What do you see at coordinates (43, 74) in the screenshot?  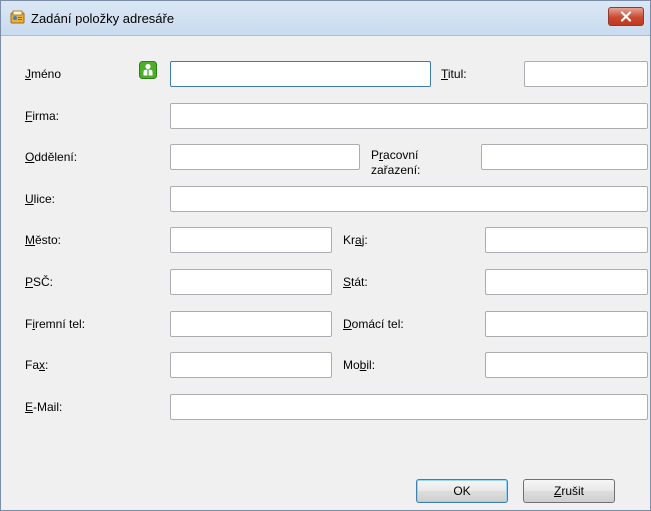 I see `label-jmeno: Jméno` at bounding box center [43, 74].